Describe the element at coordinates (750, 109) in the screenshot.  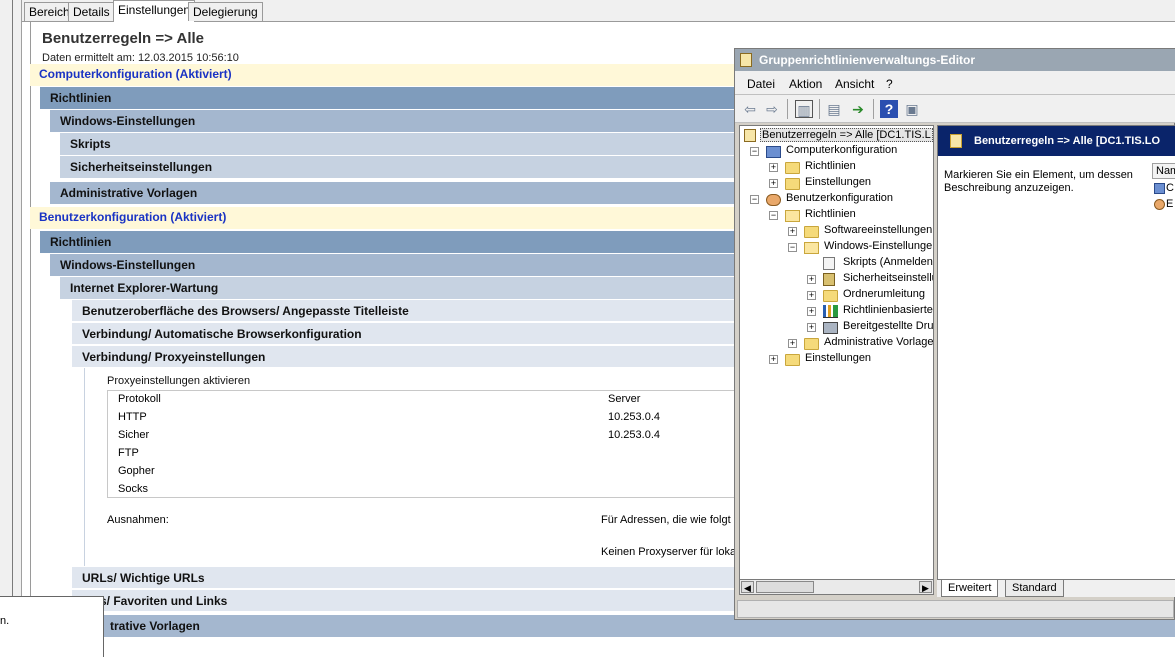
I see `back-arrow-icon: ⇦` at that location.